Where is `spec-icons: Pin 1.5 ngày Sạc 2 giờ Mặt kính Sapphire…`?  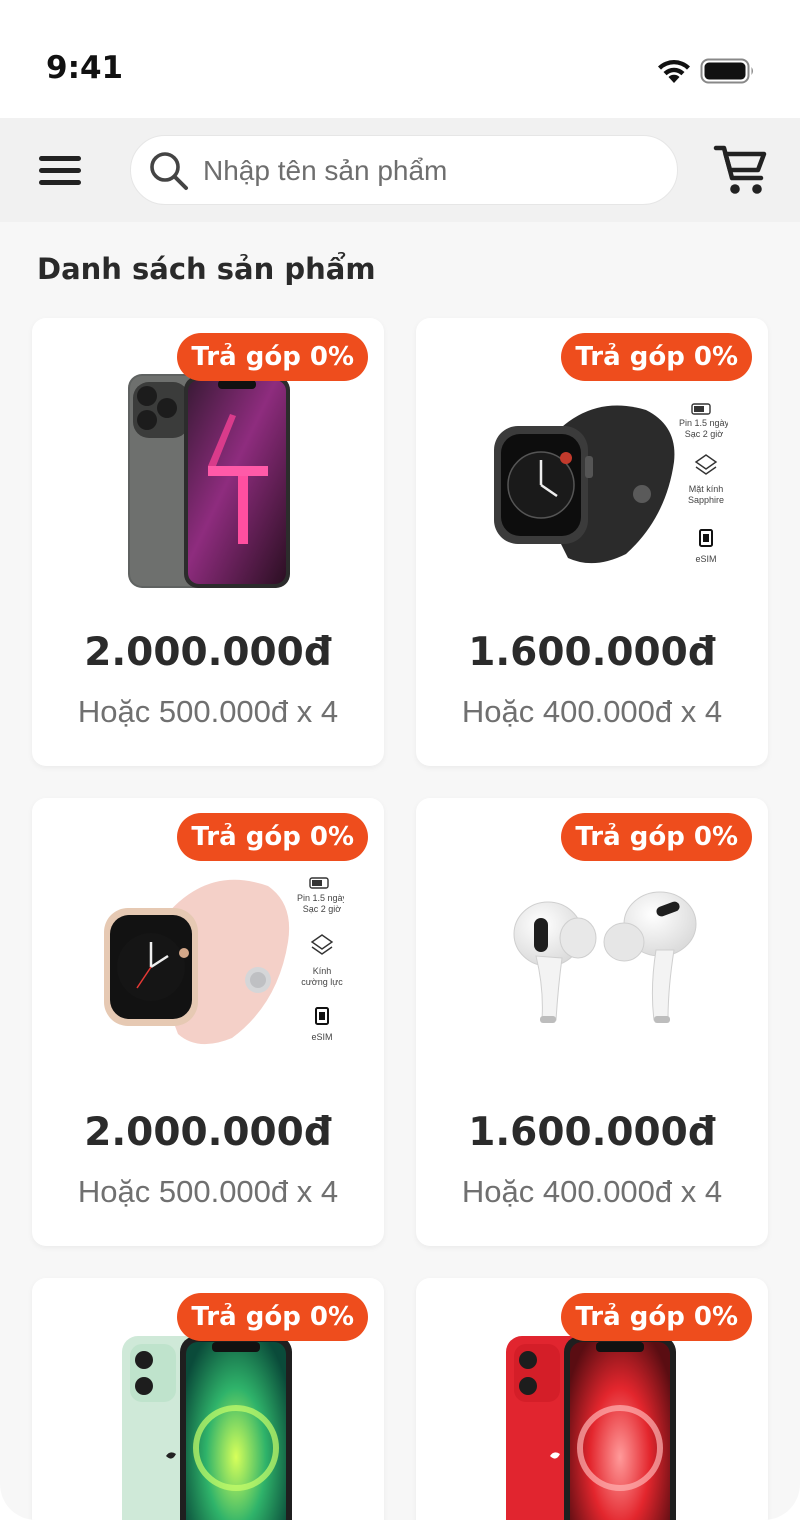 spec-icons: Pin 1.5 ngày Sạc 2 giờ Mặt kính Sapphire… is located at coordinates (703, 483).